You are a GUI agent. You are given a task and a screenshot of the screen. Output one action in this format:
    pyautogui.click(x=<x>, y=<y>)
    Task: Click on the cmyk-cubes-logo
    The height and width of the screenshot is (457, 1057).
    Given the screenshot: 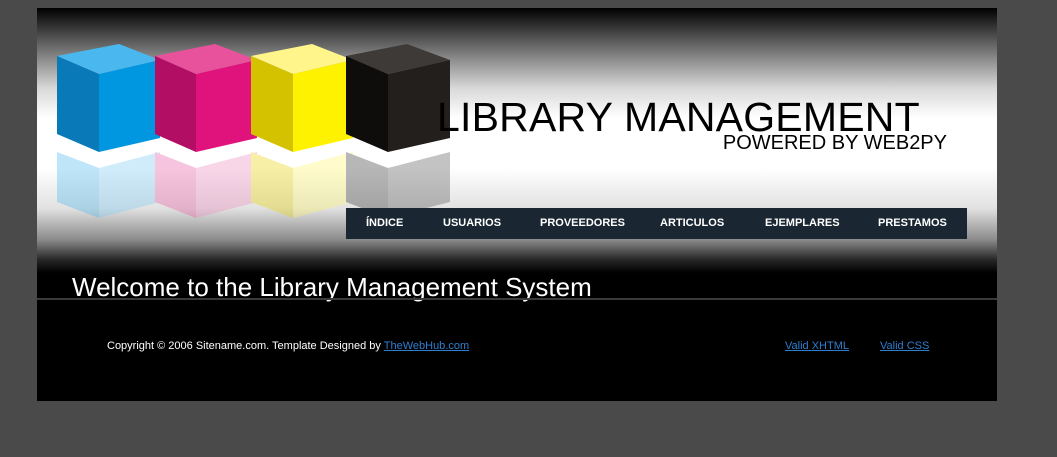 What is the action you would take?
    pyautogui.click(x=253, y=131)
    